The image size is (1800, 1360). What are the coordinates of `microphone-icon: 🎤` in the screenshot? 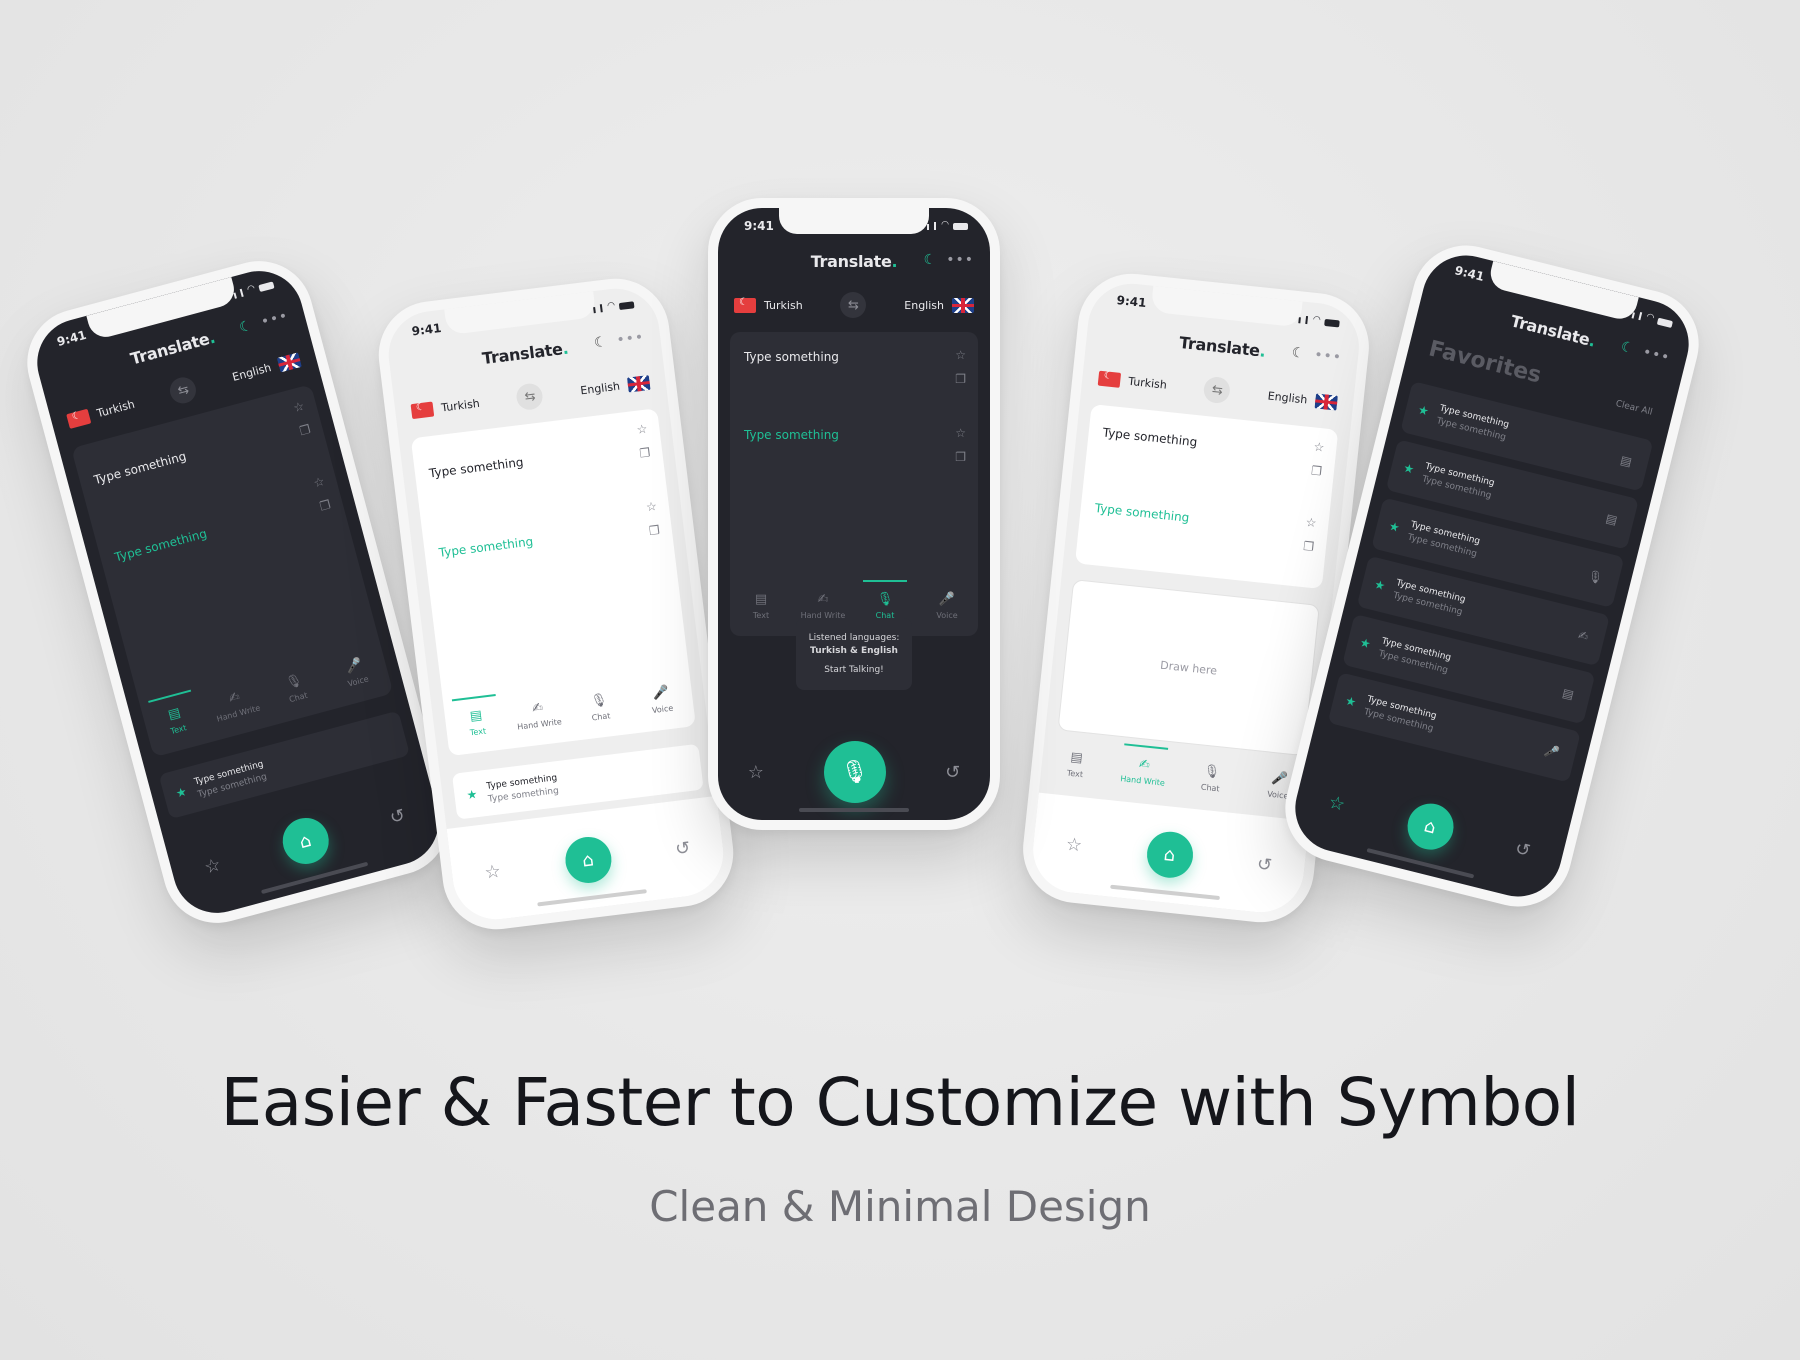 It's located at (354, 666).